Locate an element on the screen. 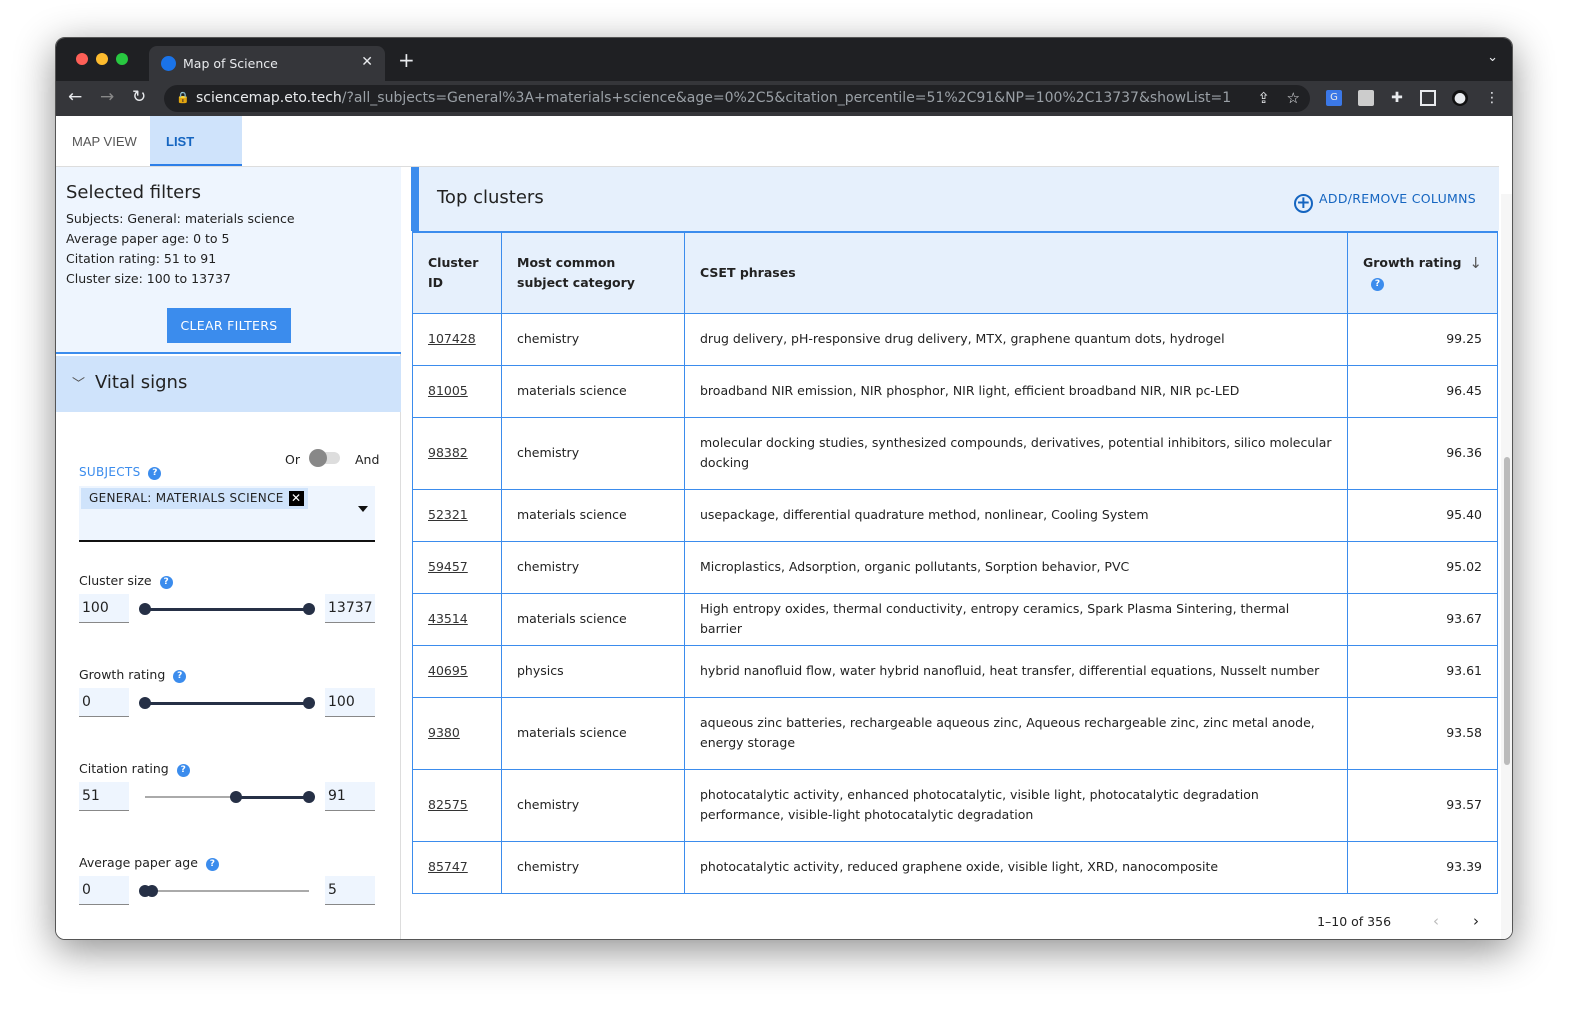  cluster-size-max-input: 13737 is located at coordinates (350, 608).